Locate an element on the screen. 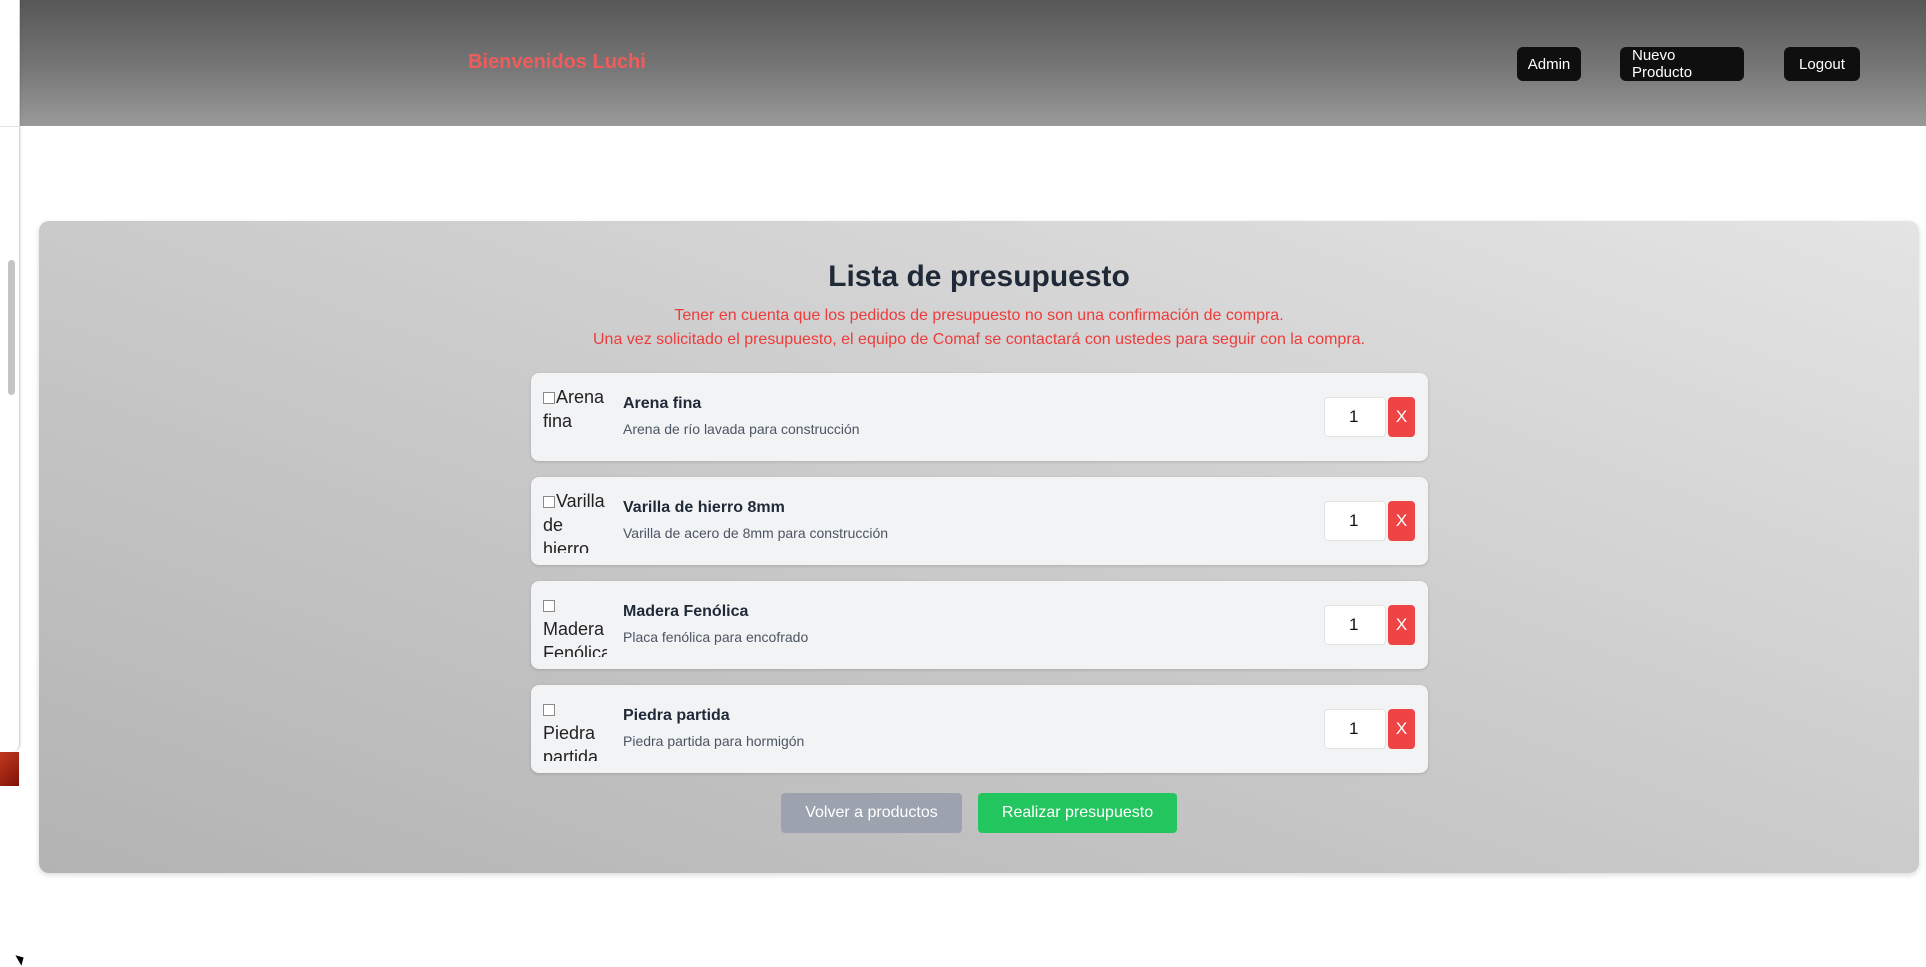  new-product-button: Nuevo Producto is located at coordinates (1682, 64).